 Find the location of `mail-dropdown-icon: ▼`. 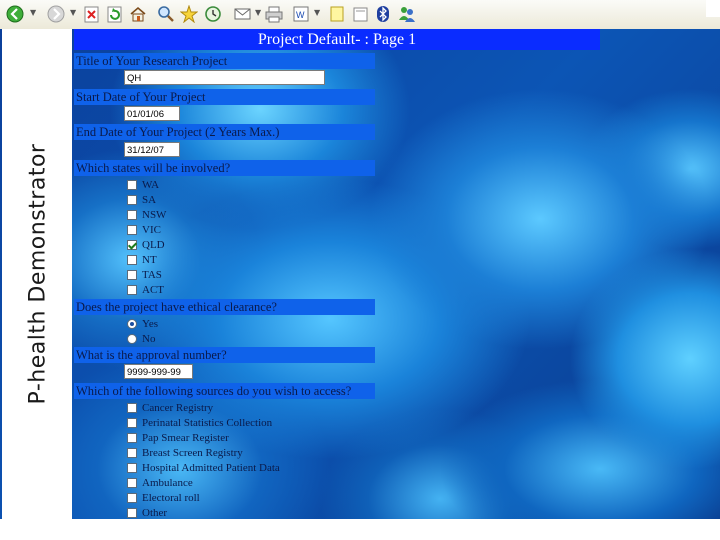

mail-dropdown-icon: ▼ is located at coordinates (258, 12).